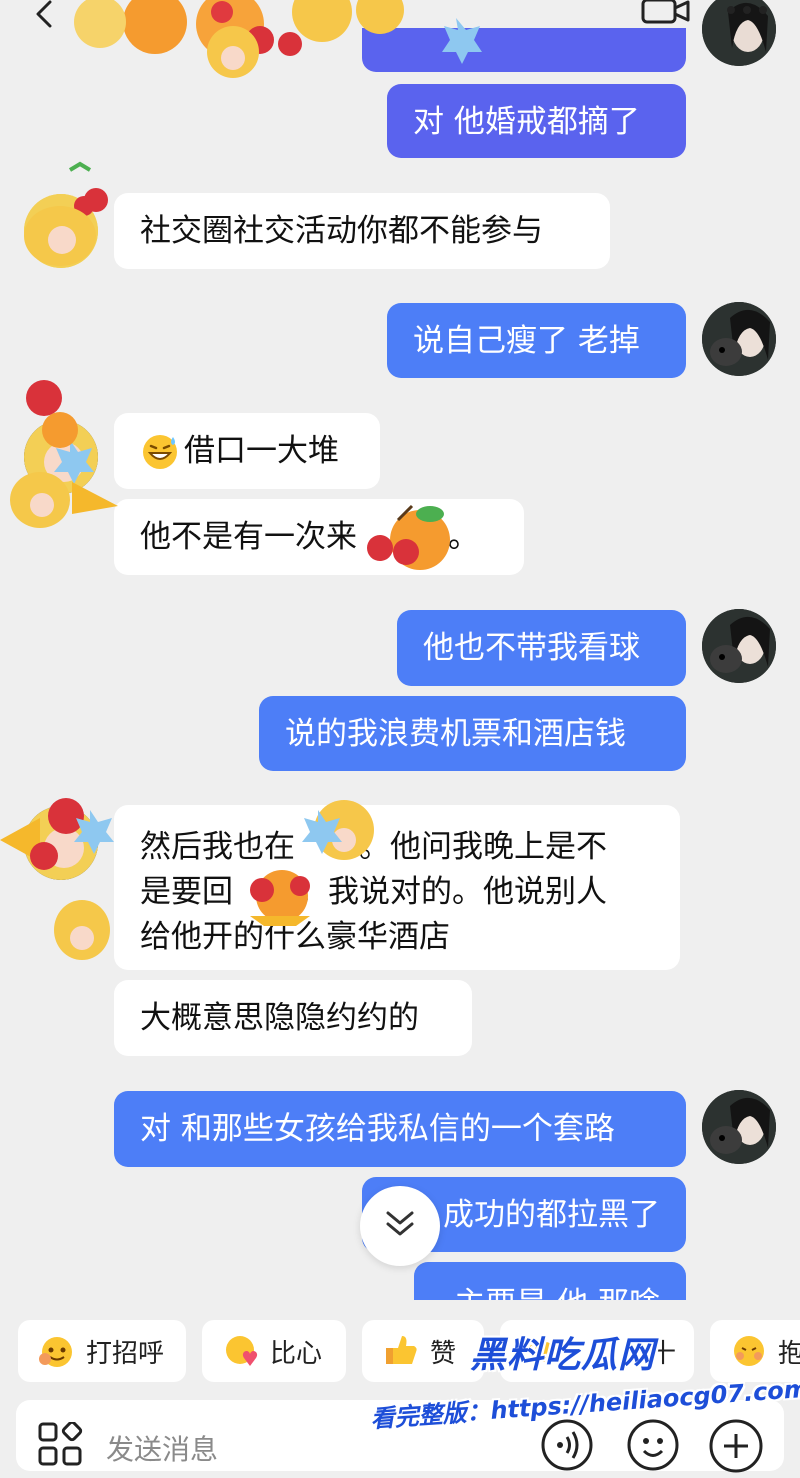  I want to click on message-line: 是要回 。我说对的。他说别人, so click(373, 892).